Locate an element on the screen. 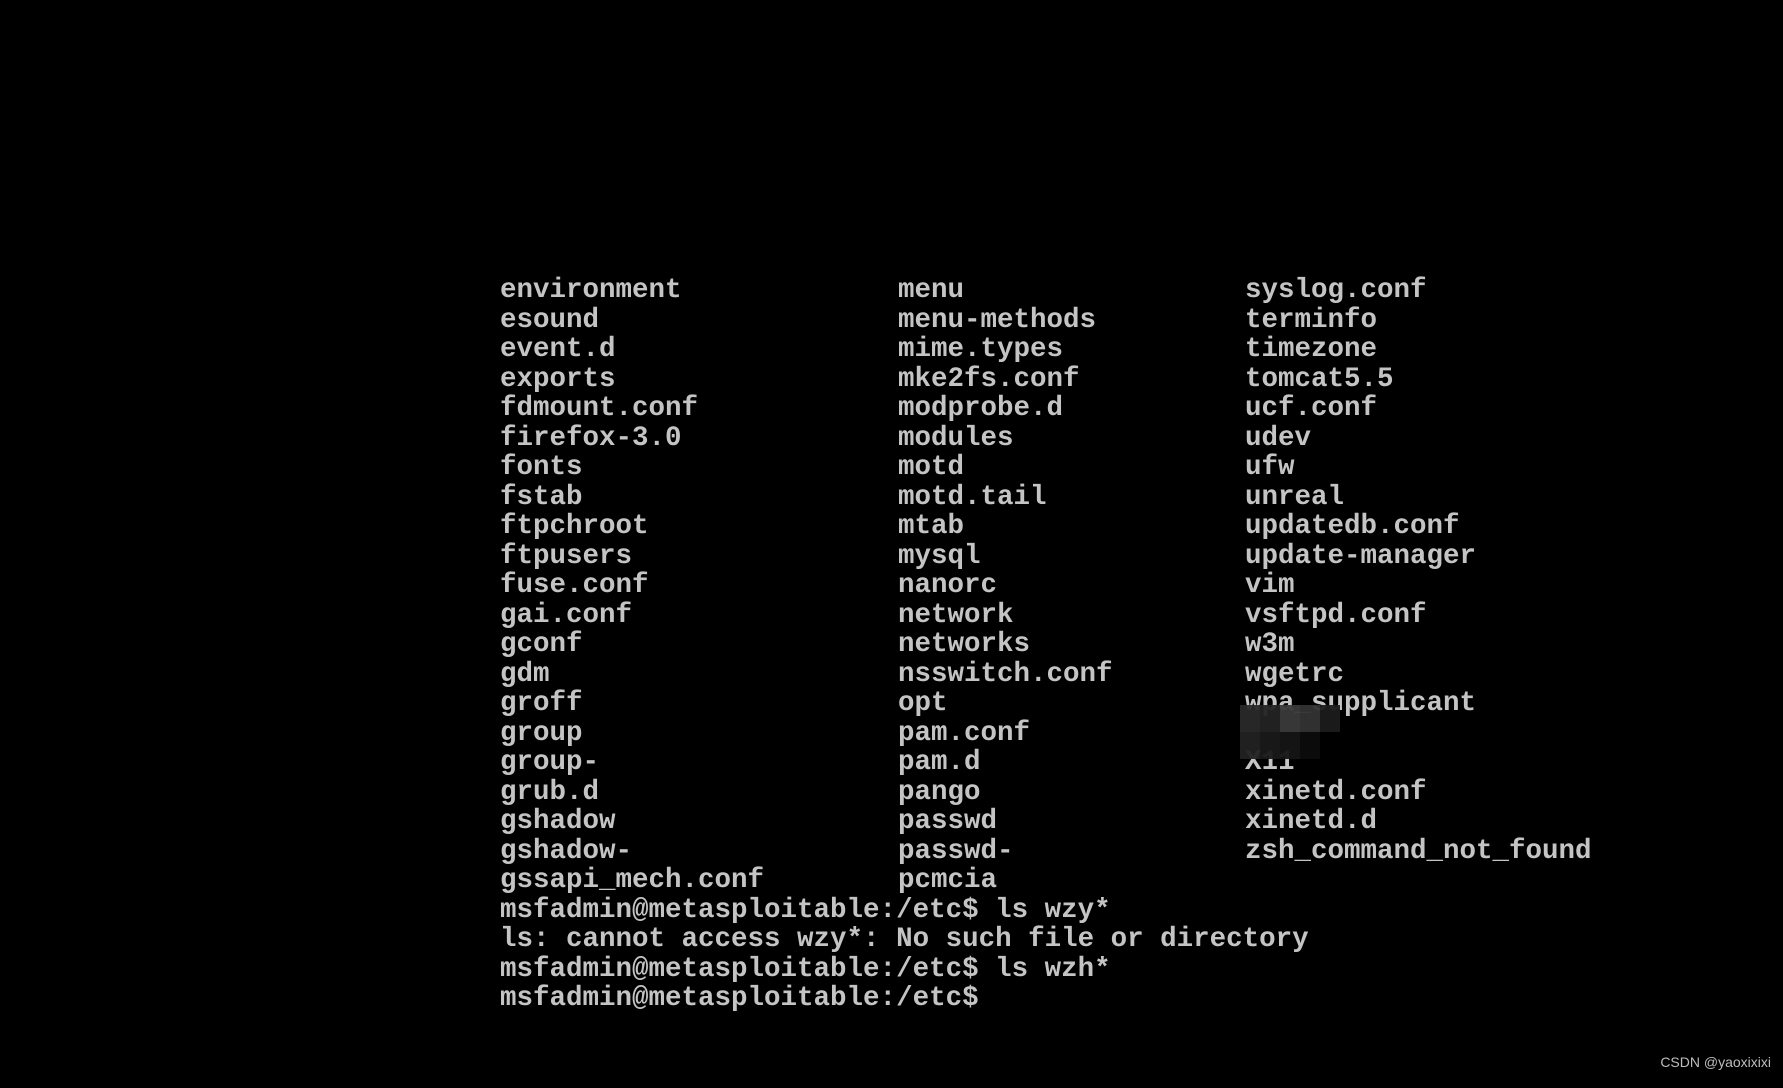 The height and width of the screenshot is (1088, 1783). shell-prompt-line: msfadmin@metasploitable:/etc$ is located at coordinates (748, 998).